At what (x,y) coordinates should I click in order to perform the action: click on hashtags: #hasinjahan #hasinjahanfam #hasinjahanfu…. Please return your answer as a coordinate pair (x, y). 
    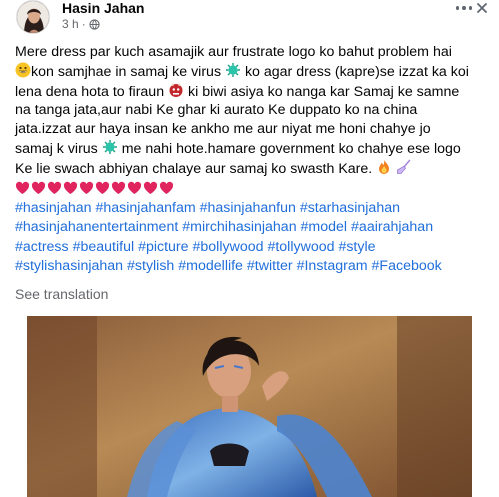
    Looking at the image, I should click on (228, 237).